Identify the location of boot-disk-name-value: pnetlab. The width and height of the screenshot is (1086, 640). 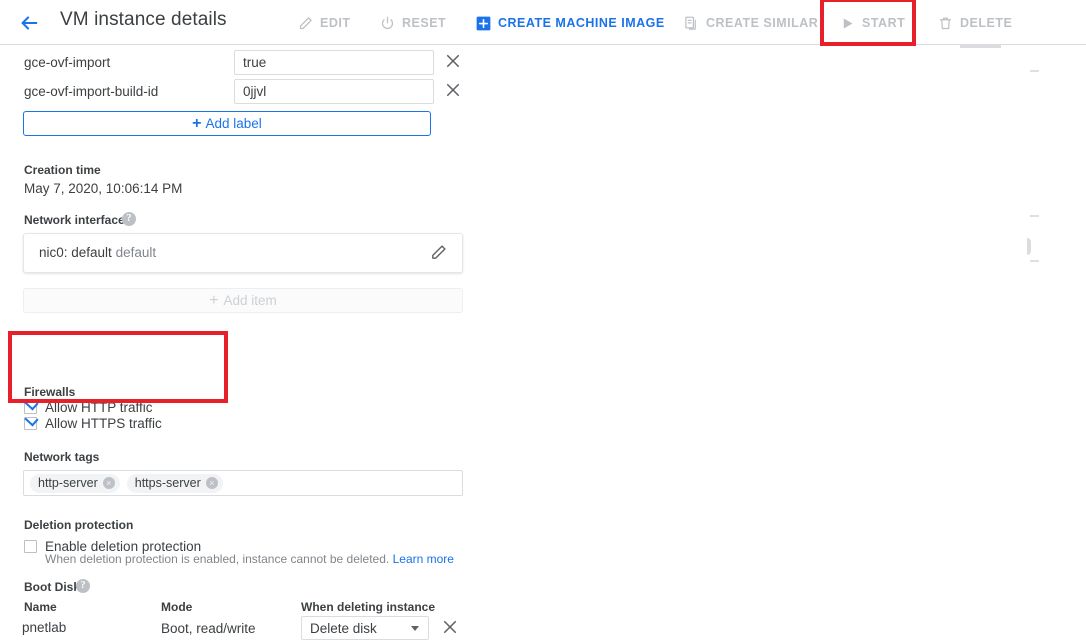
(44, 627).